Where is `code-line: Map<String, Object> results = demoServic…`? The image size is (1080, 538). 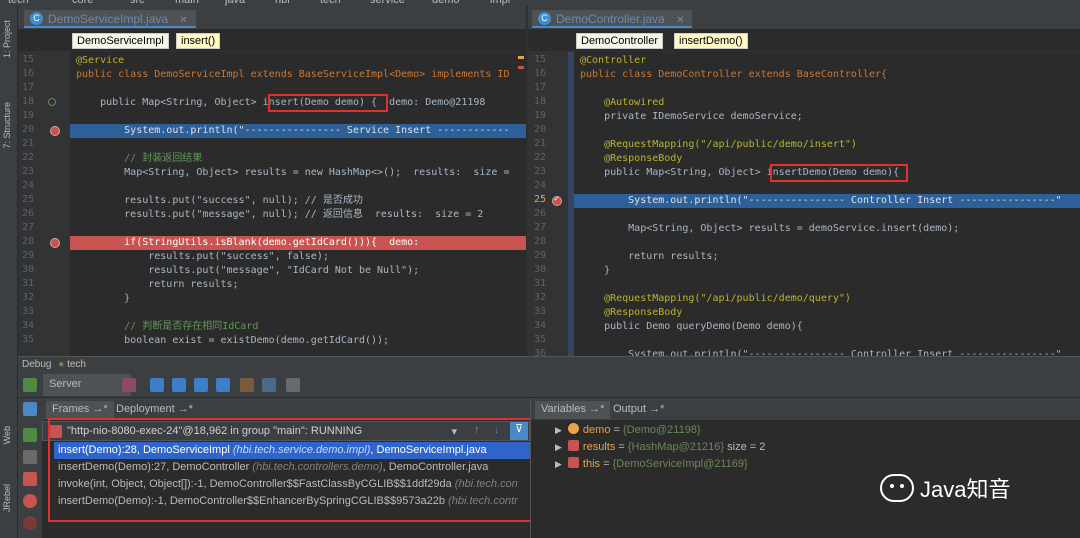
code-line: Map<String, Object> results = demoServic… is located at coordinates (770, 228).